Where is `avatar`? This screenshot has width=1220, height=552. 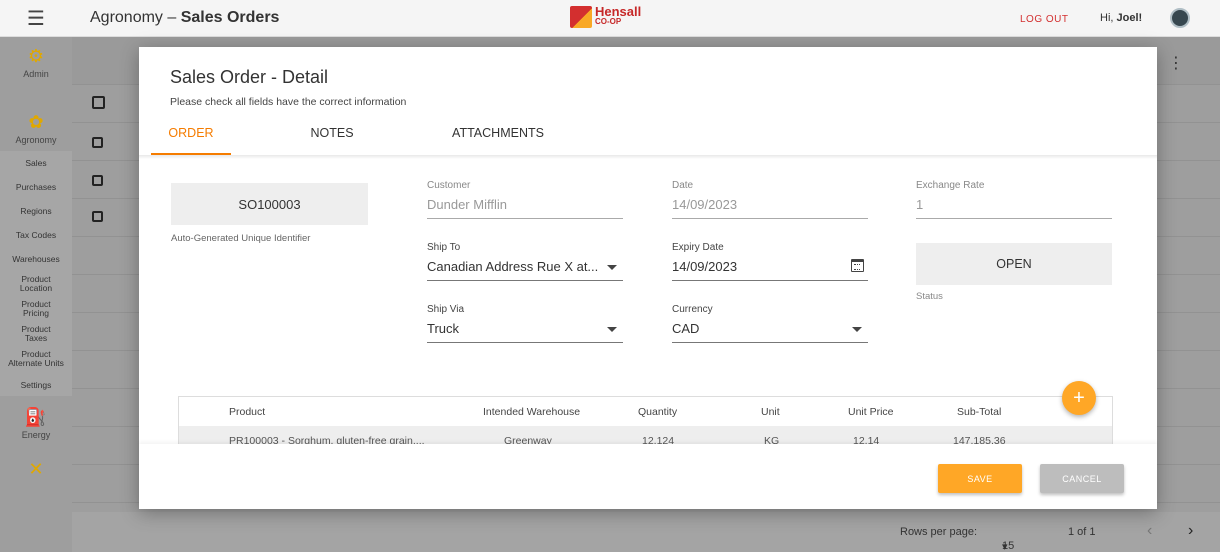
avatar is located at coordinates (1180, 18).